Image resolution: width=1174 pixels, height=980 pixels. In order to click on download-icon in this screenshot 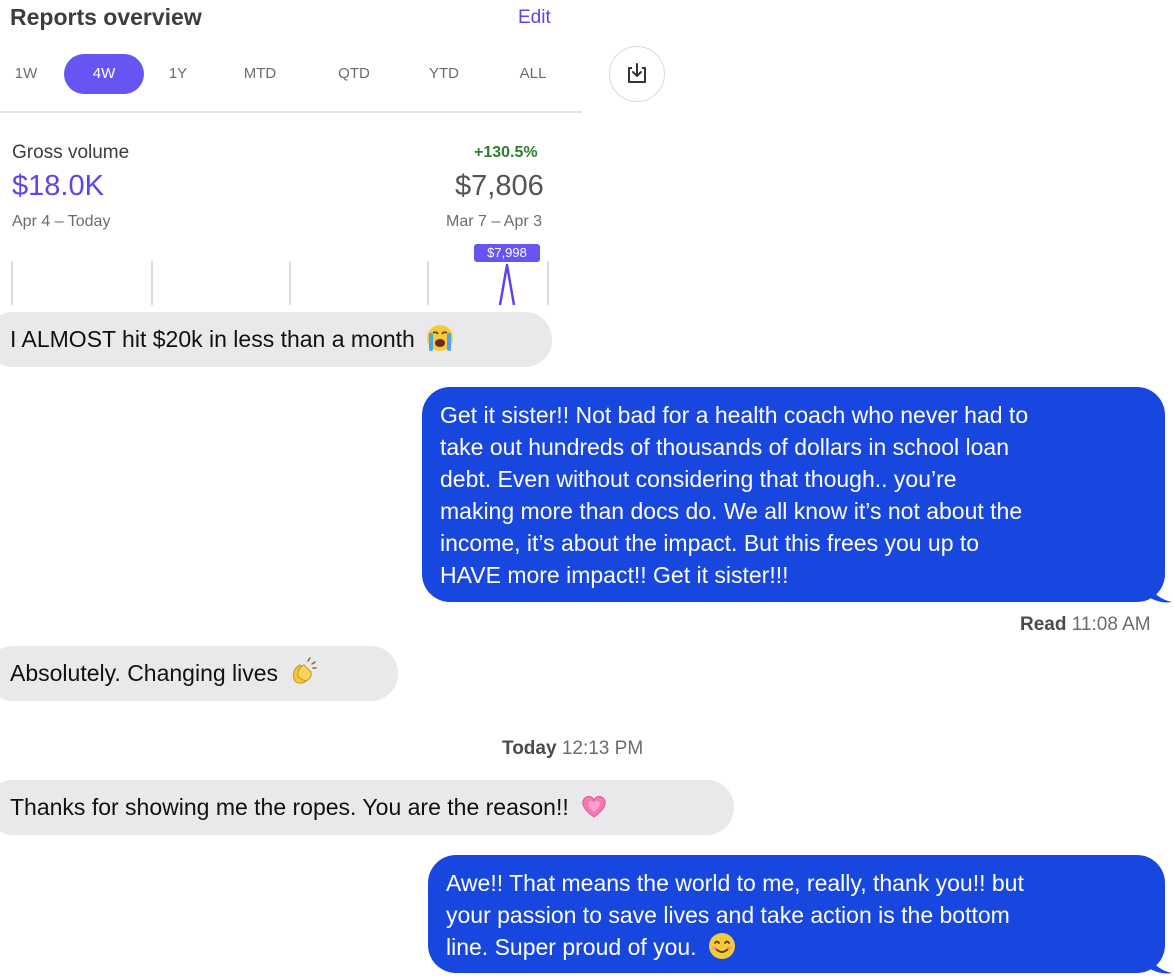, I will do `click(637, 73)`.